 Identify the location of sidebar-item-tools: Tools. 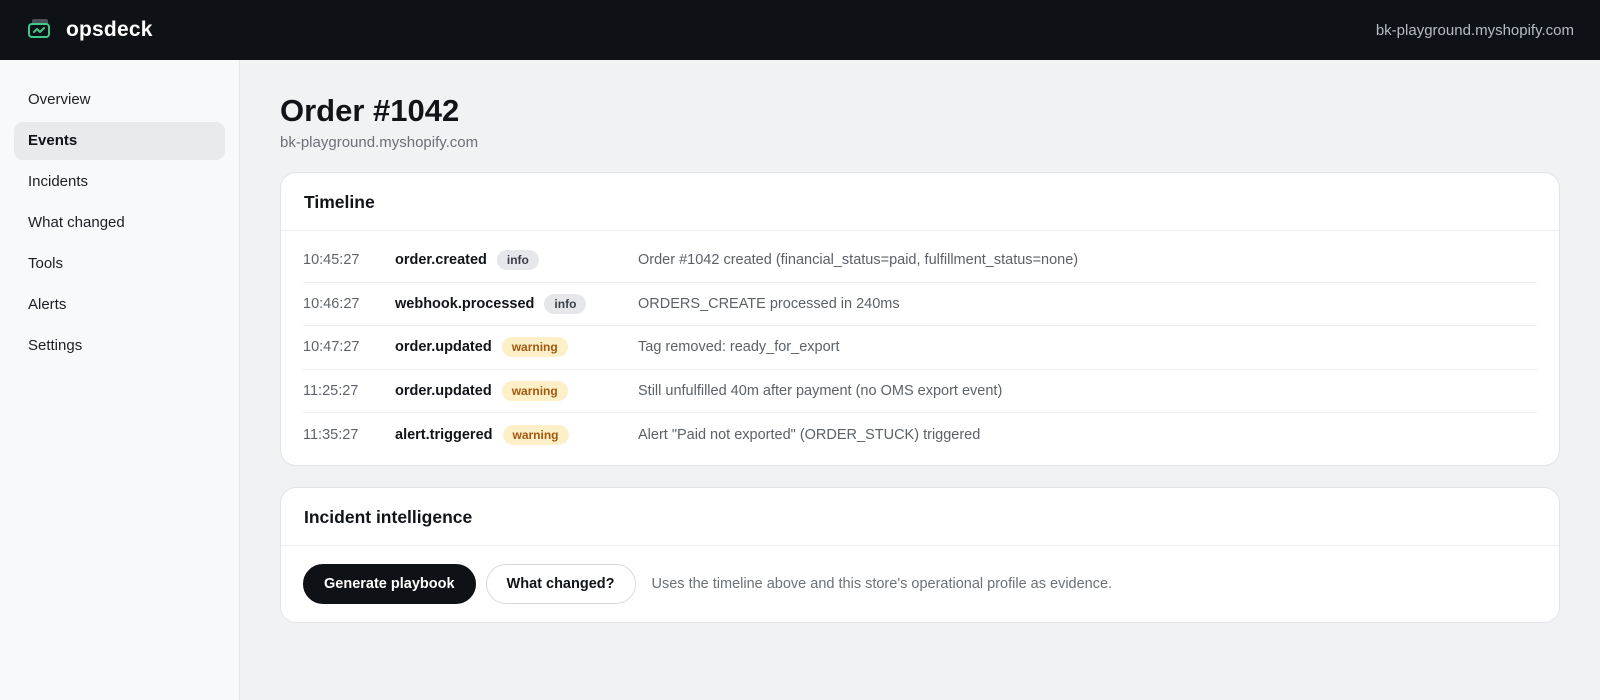
(119, 264).